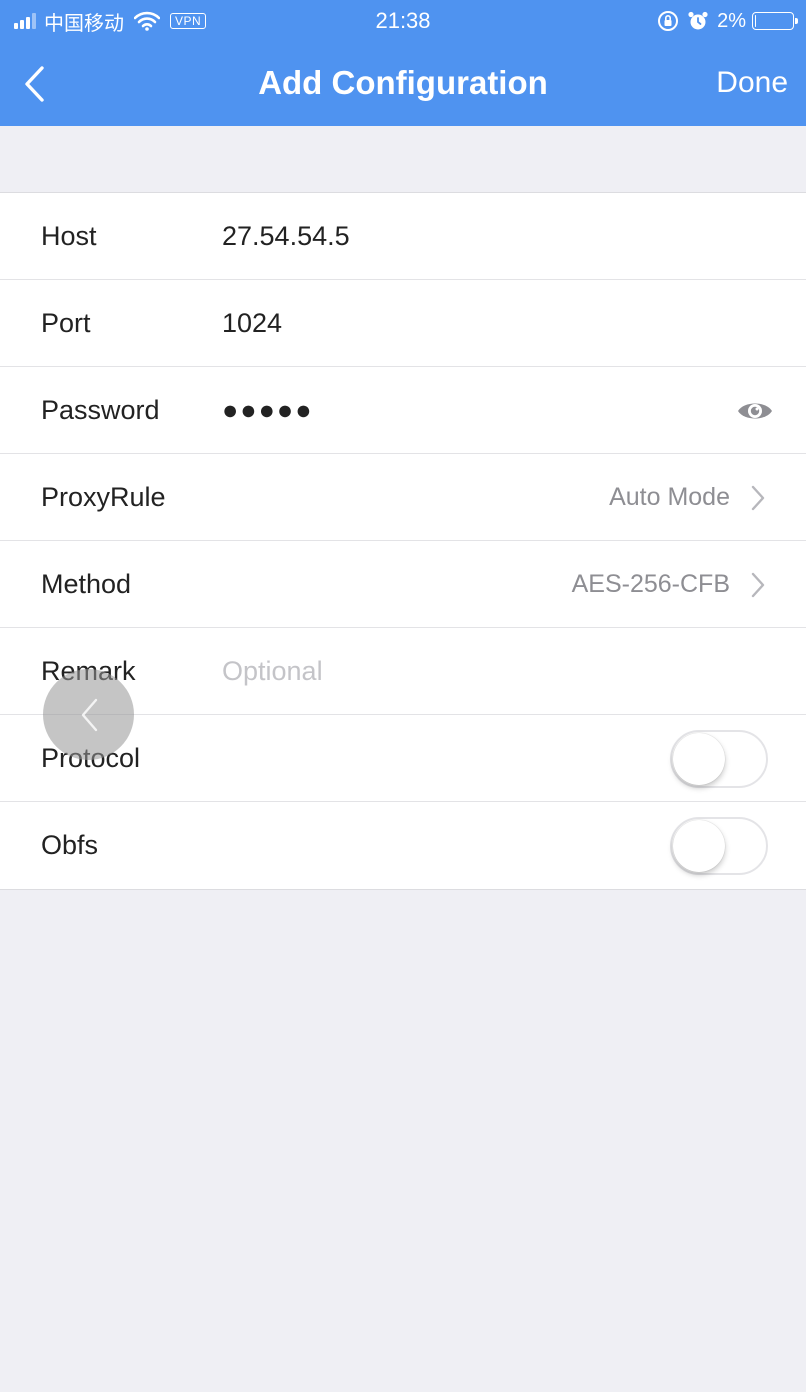 This screenshot has height=1392, width=806. I want to click on port-row: Port 1024, so click(403, 323).